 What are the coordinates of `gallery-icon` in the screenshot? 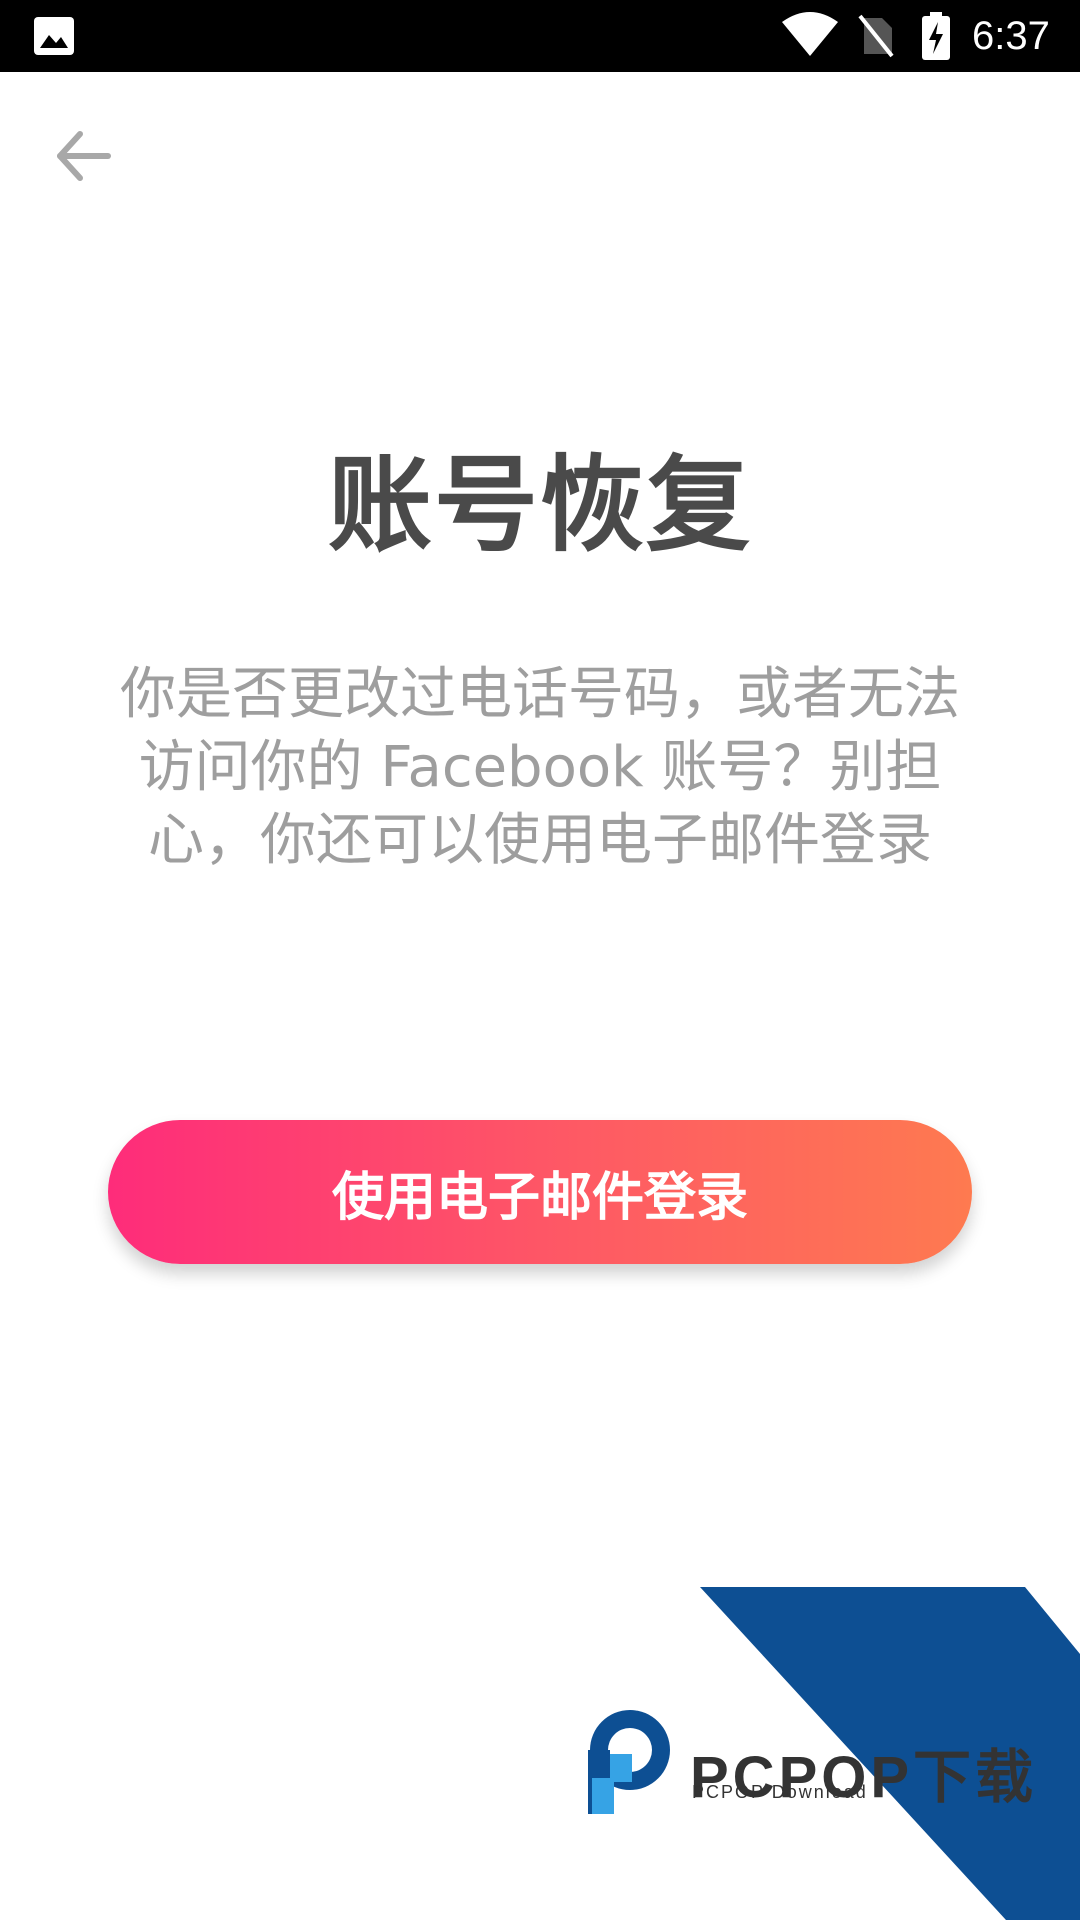 It's located at (54, 36).